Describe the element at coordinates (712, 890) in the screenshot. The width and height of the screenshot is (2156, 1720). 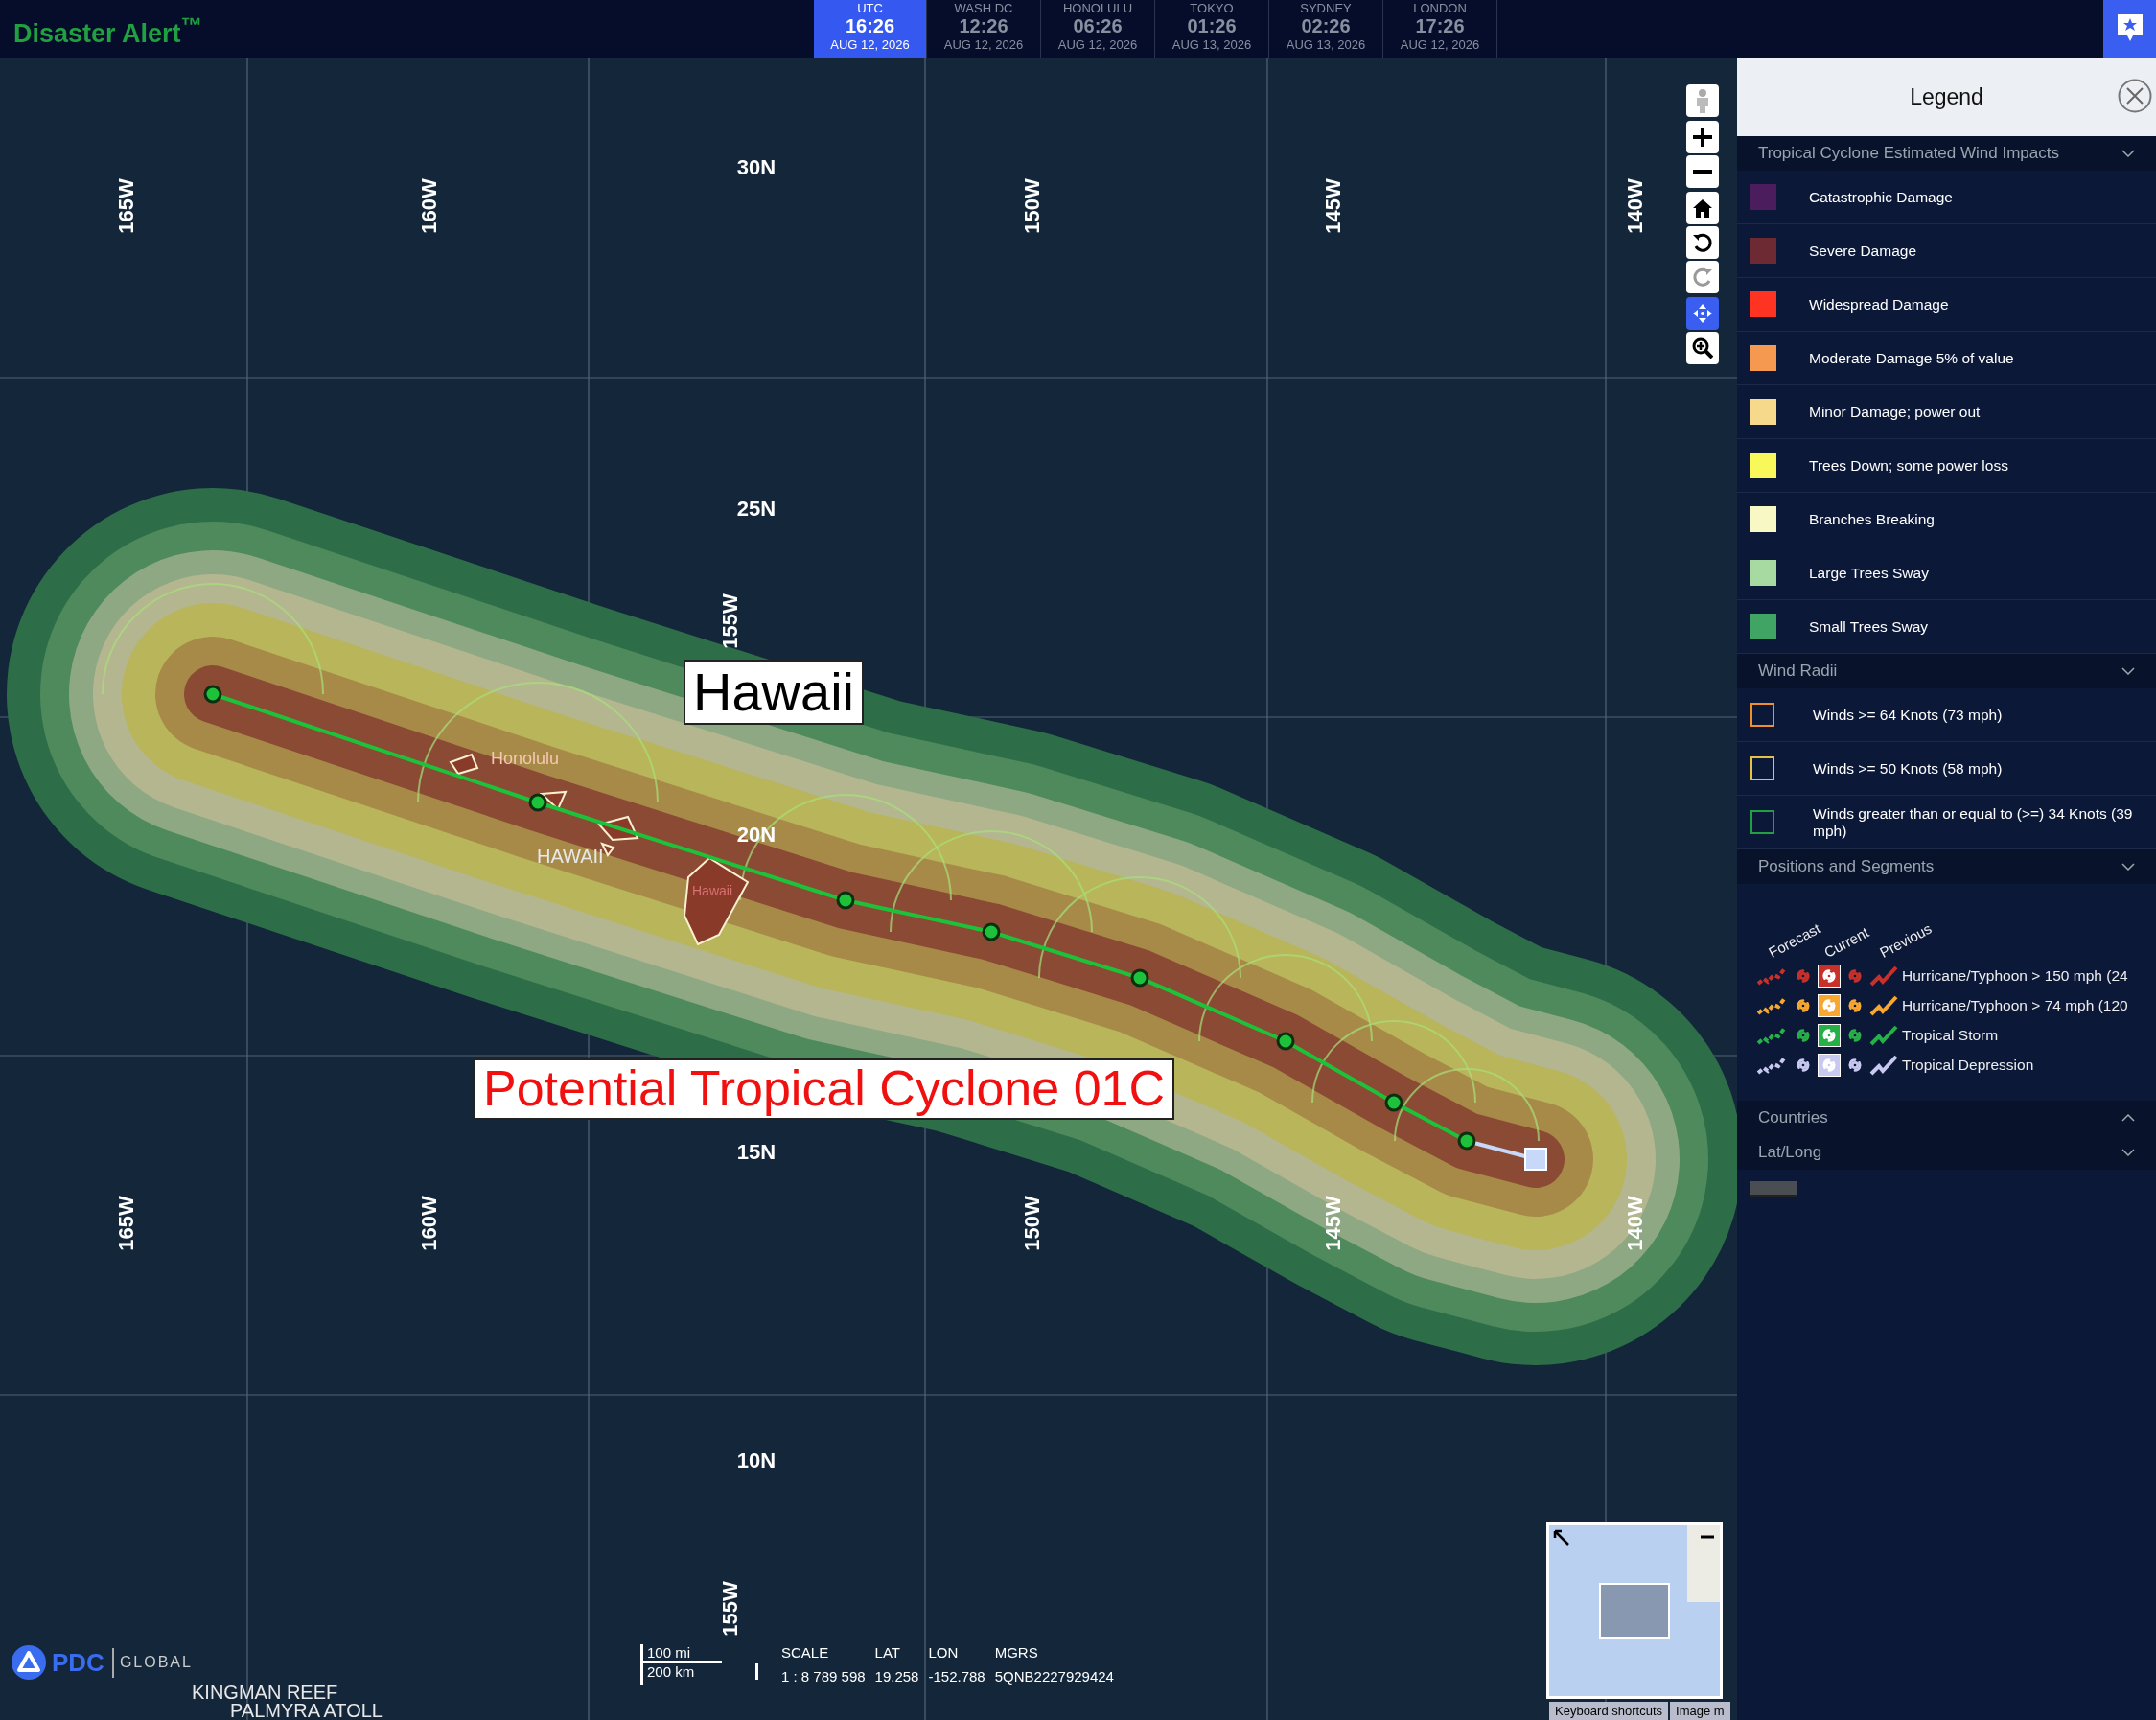
I see `place-label: Hawaii` at that location.